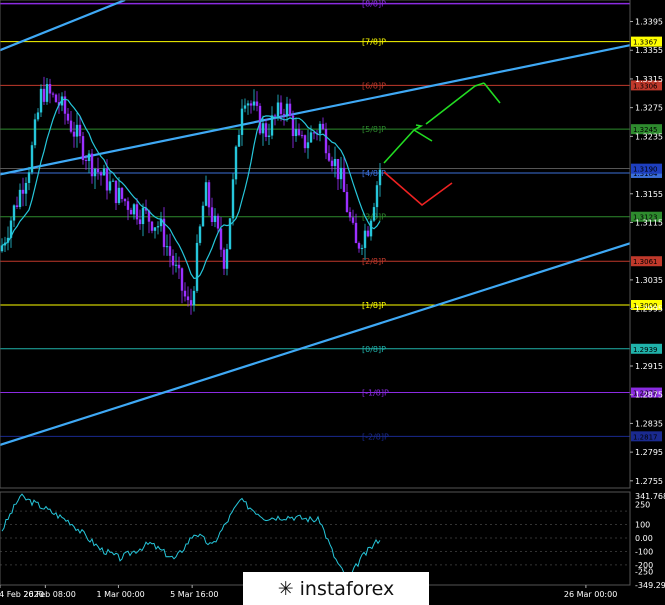 Image resolution: width=665 pixels, height=605 pixels. I want to click on price-tick-label: 1.3395, so click(649, 22).